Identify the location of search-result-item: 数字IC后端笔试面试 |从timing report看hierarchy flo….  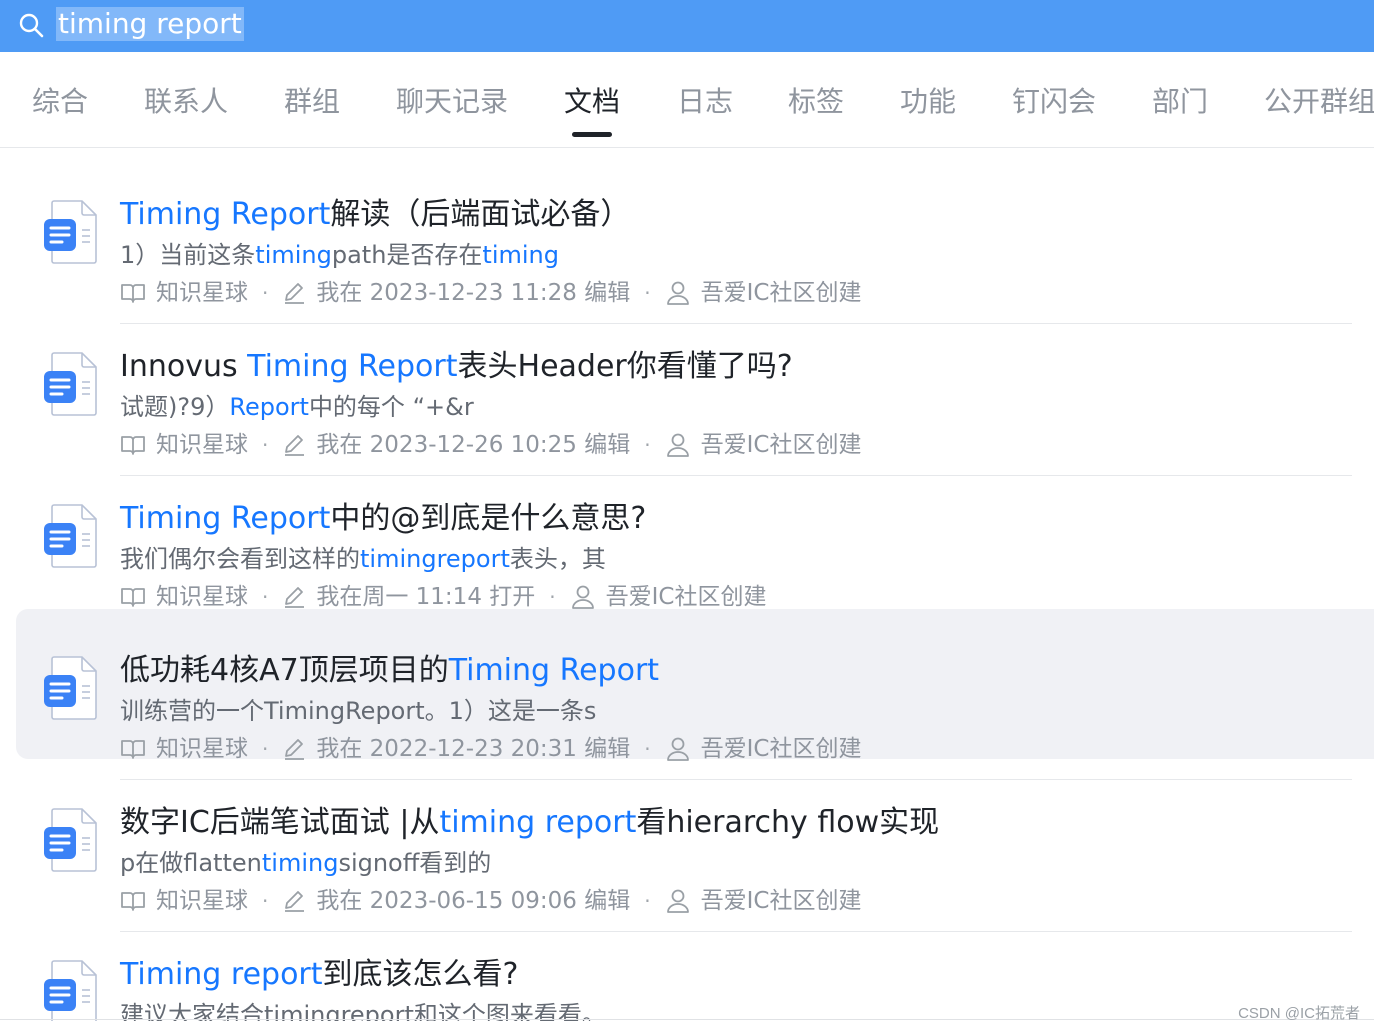
(695, 837).